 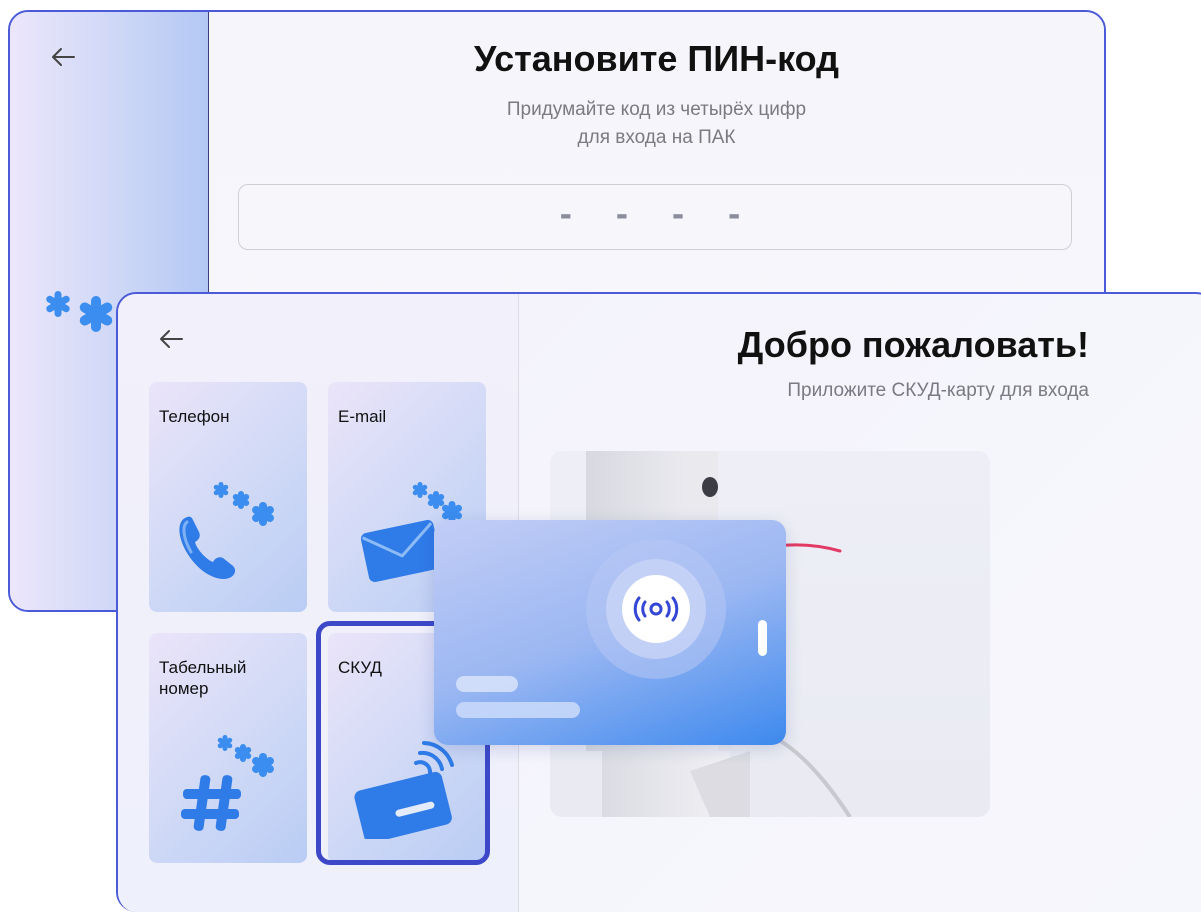 What do you see at coordinates (656, 109) in the screenshot?
I see `pin-subtitle-line: Придумайте код из четырёх цифр` at bounding box center [656, 109].